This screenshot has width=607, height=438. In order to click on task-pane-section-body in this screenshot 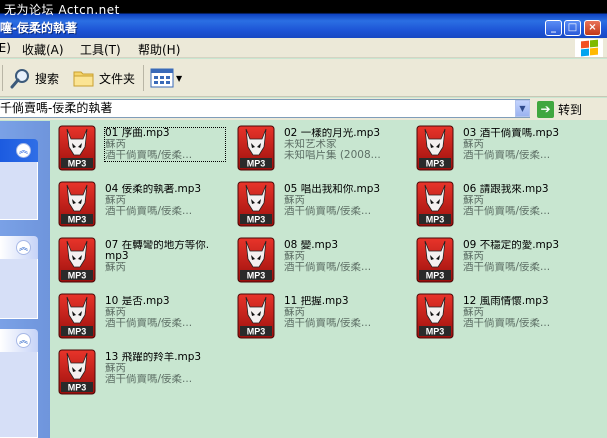, I will do `click(19, 191)`.